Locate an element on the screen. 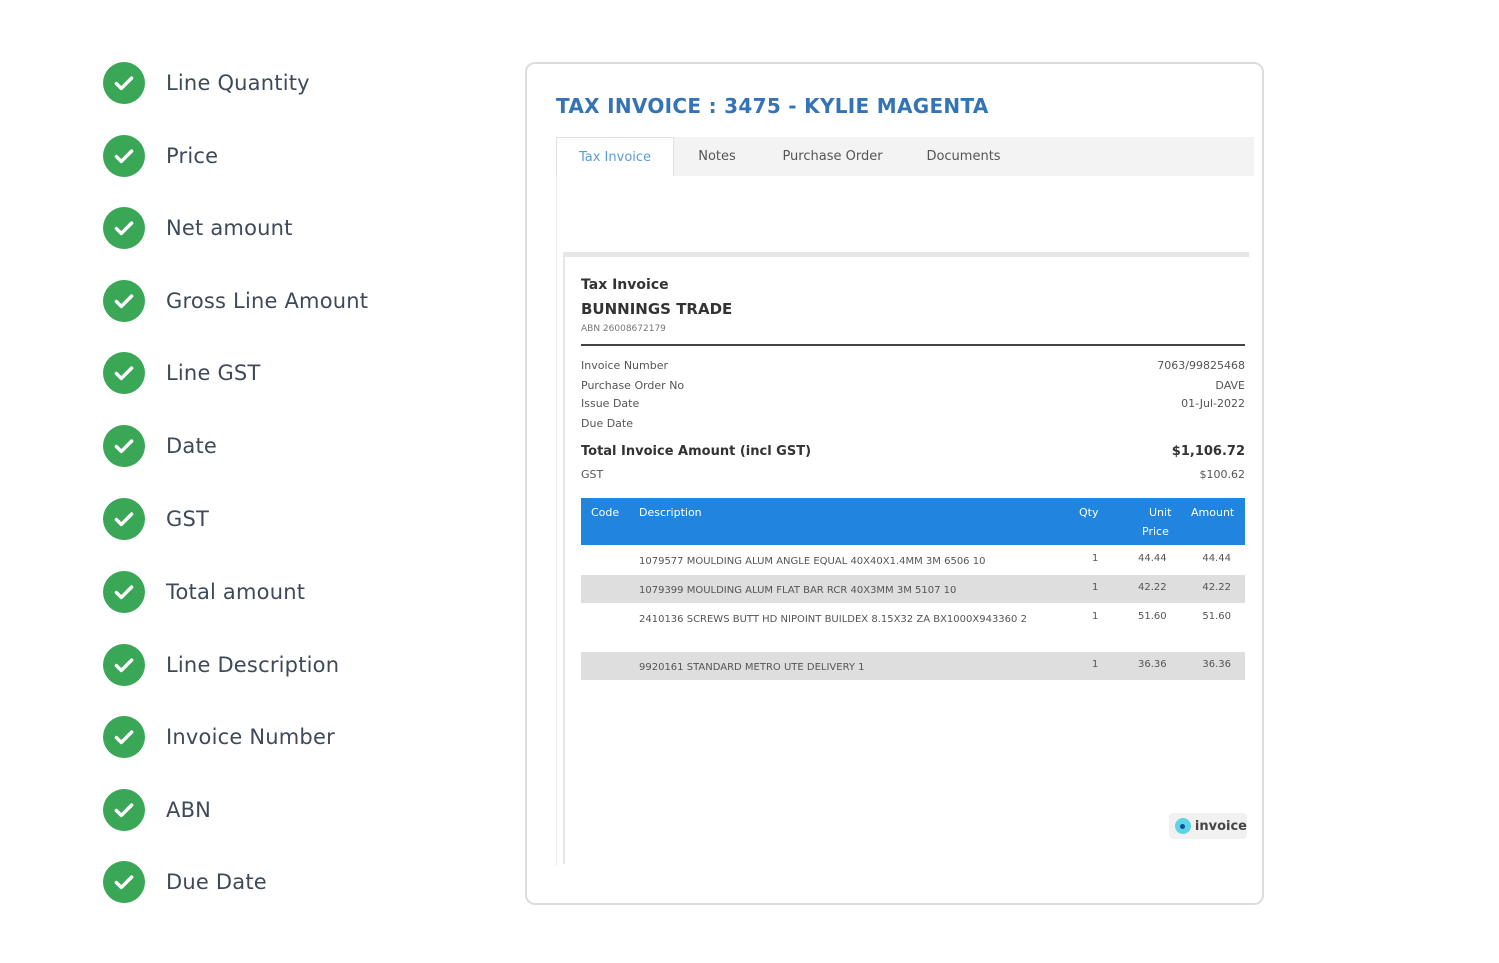  checklist-item: Invoice Number is located at coordinates (293, 737).